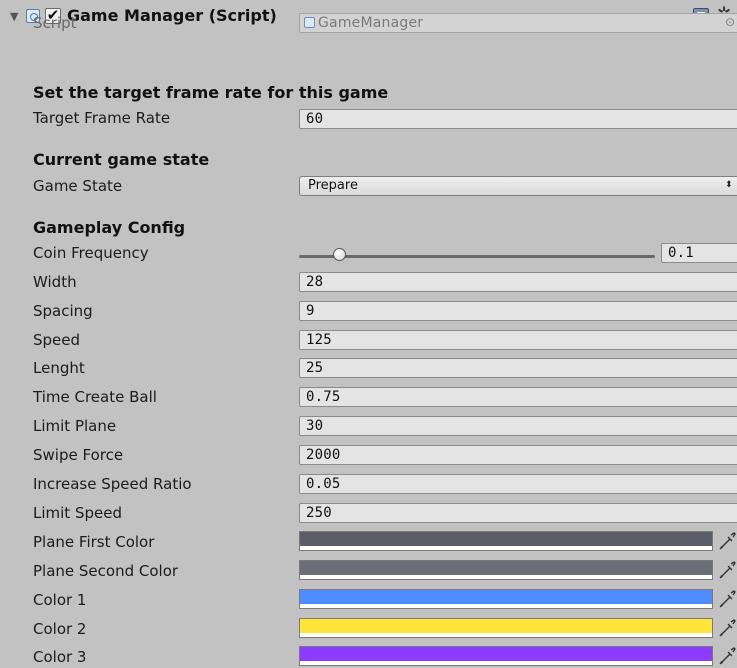 The height and width of the screenshot is (668, 737). Describe the element at coordinates (14, 16) in the screenshot. I see `foldout-expanded-icon: ▼` at that location.